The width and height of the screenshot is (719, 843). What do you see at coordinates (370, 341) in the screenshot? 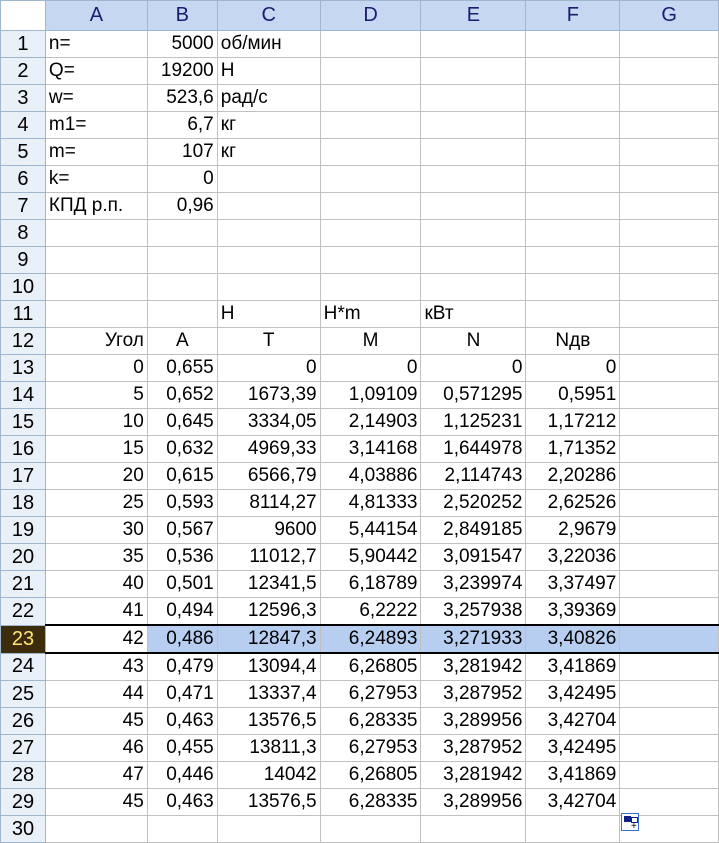
I see `cell-D12: M` at bounding box center [370, 341].